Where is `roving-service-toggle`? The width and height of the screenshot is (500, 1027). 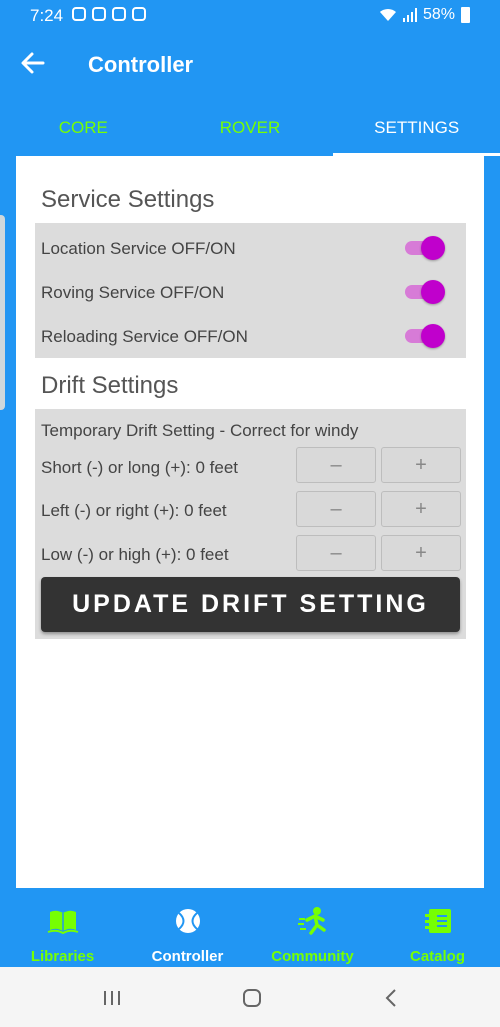
roving-service-toggle is located at coordinates (425, 292).